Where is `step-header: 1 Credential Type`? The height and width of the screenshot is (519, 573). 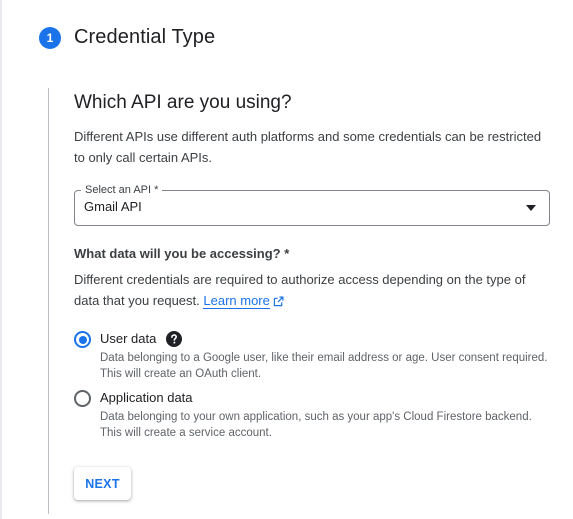 step-header: 1 Credential Type is located at coordinates (127, 37).